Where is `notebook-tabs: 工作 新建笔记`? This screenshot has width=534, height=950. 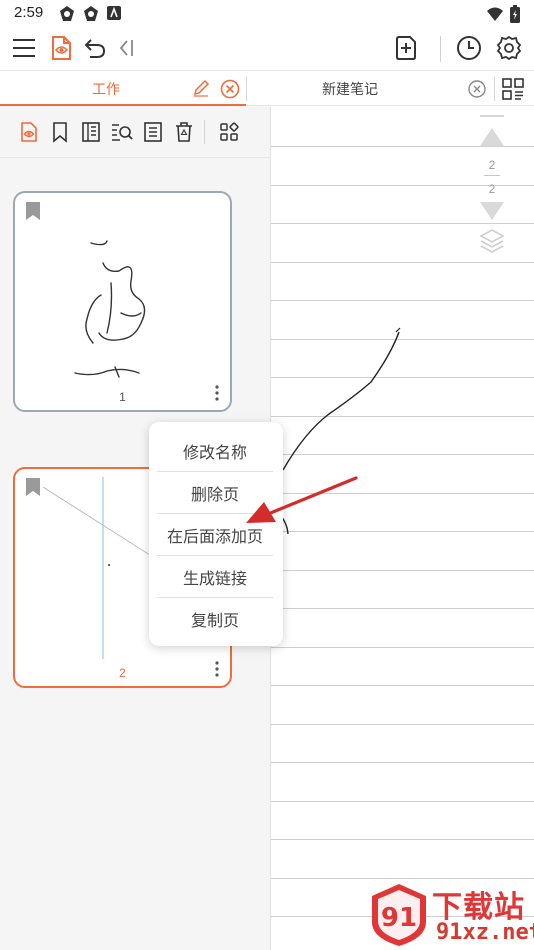 notebook-tabs: 工作 新建笔记 is located at coordinates (267, 88).